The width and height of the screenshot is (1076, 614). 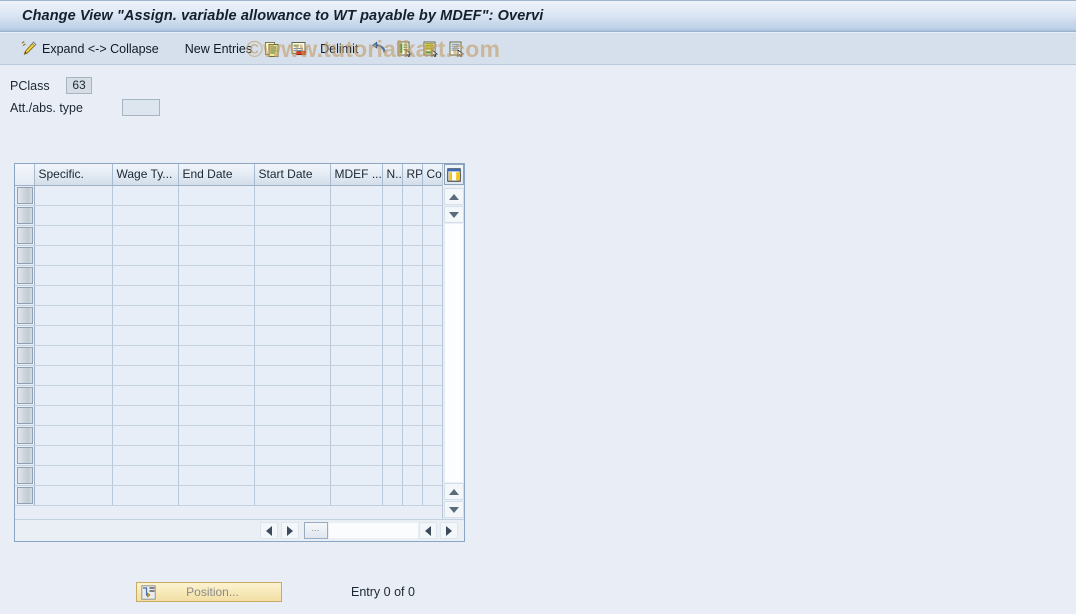 I want to click on column-header-n: N.., so click(x=392, y=175).